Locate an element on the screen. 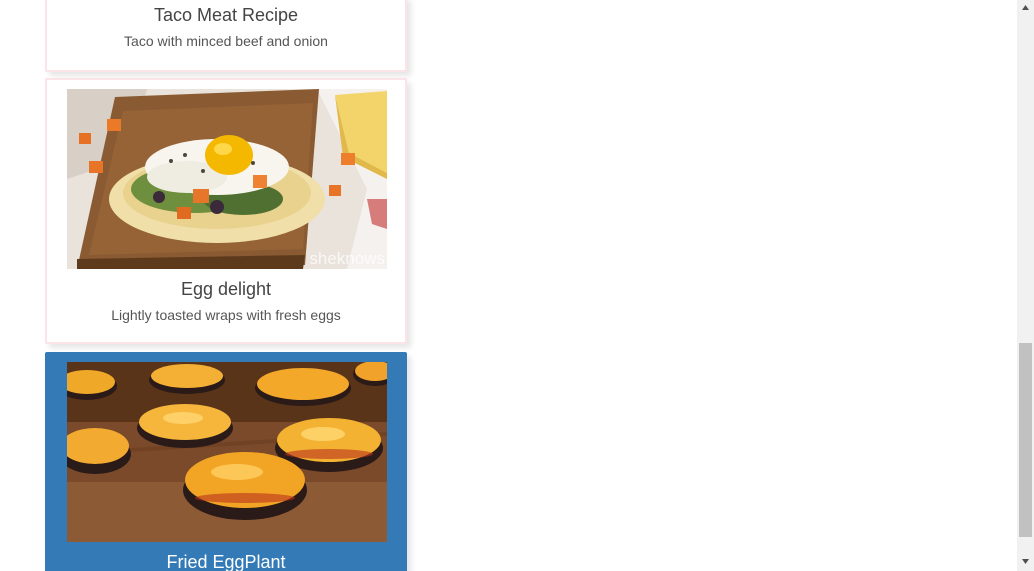 Image resolution: width=1034 pixels, height=571 pixels. recipe-card-fried-eggplant: Fried EggPlant is located at coordinates (226, 461).